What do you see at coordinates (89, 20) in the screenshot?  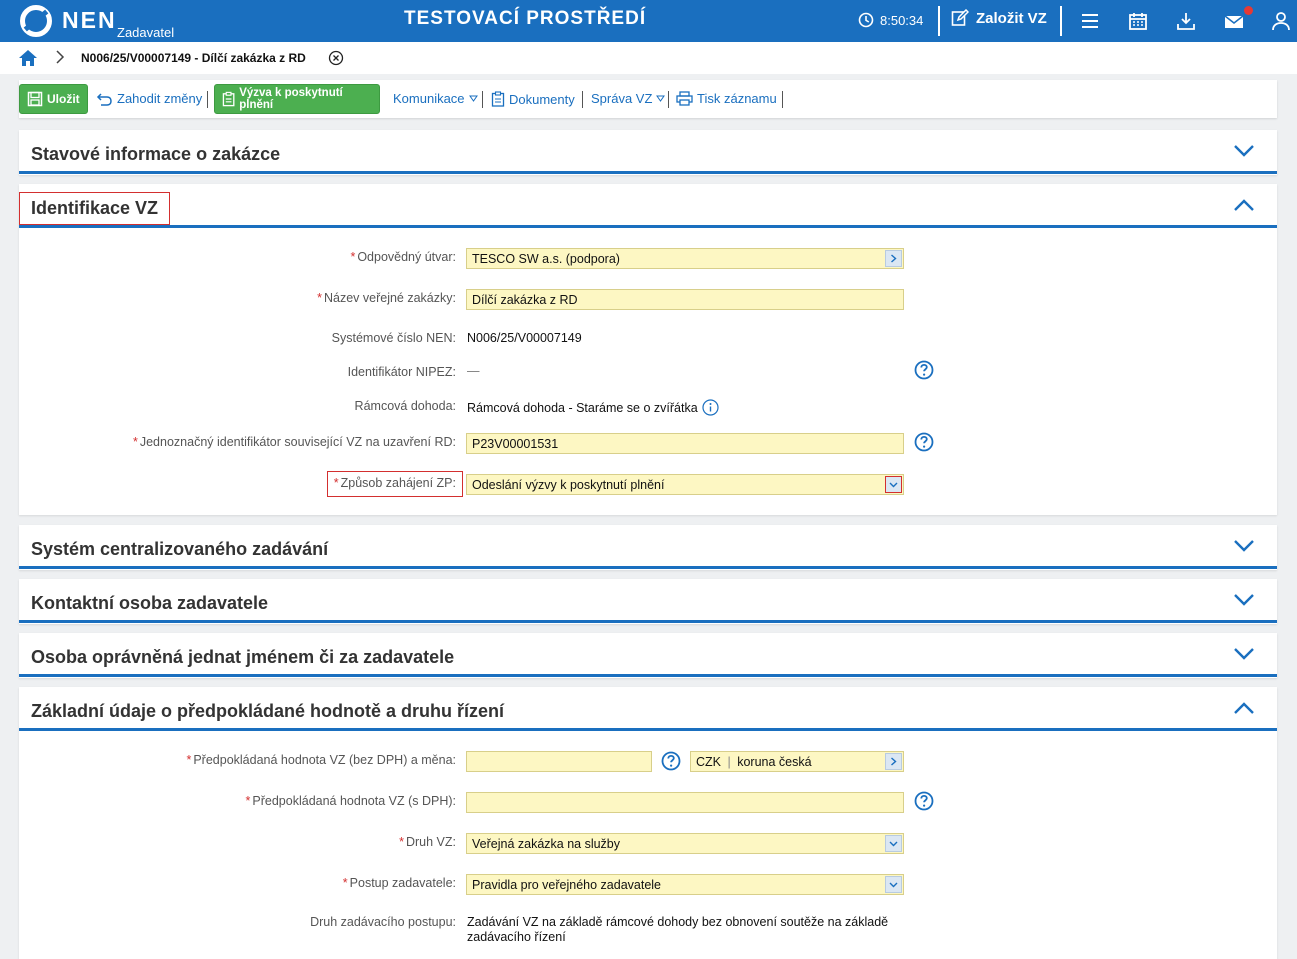 I see `brand-name: NEN` at bounding box center [89, 20].